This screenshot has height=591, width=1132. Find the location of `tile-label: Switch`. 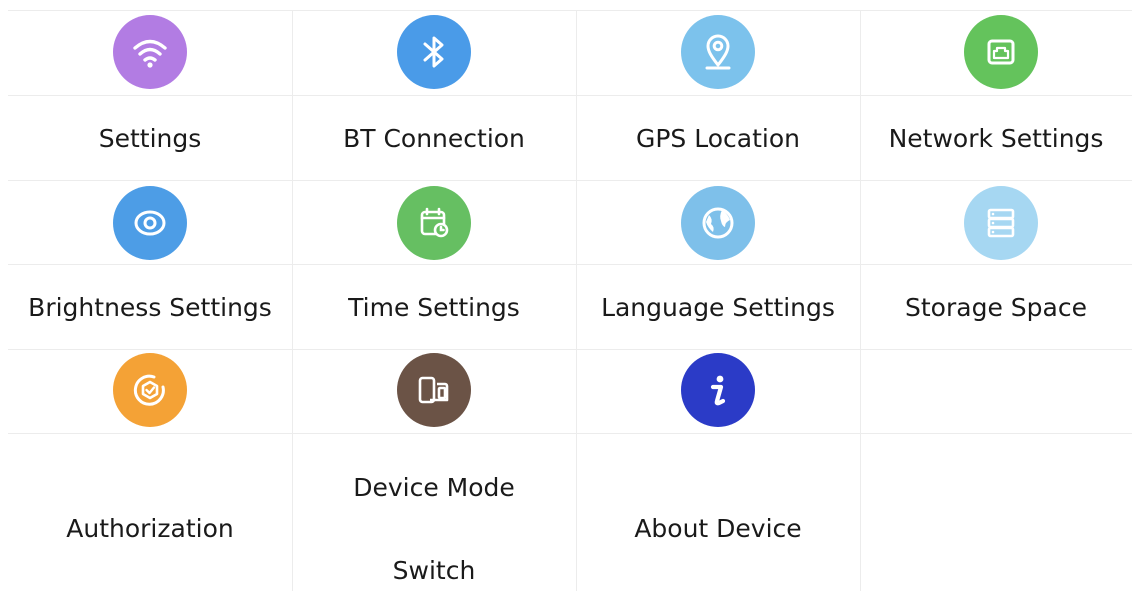

tile-label: Switch is located at coordinates (434, 570).